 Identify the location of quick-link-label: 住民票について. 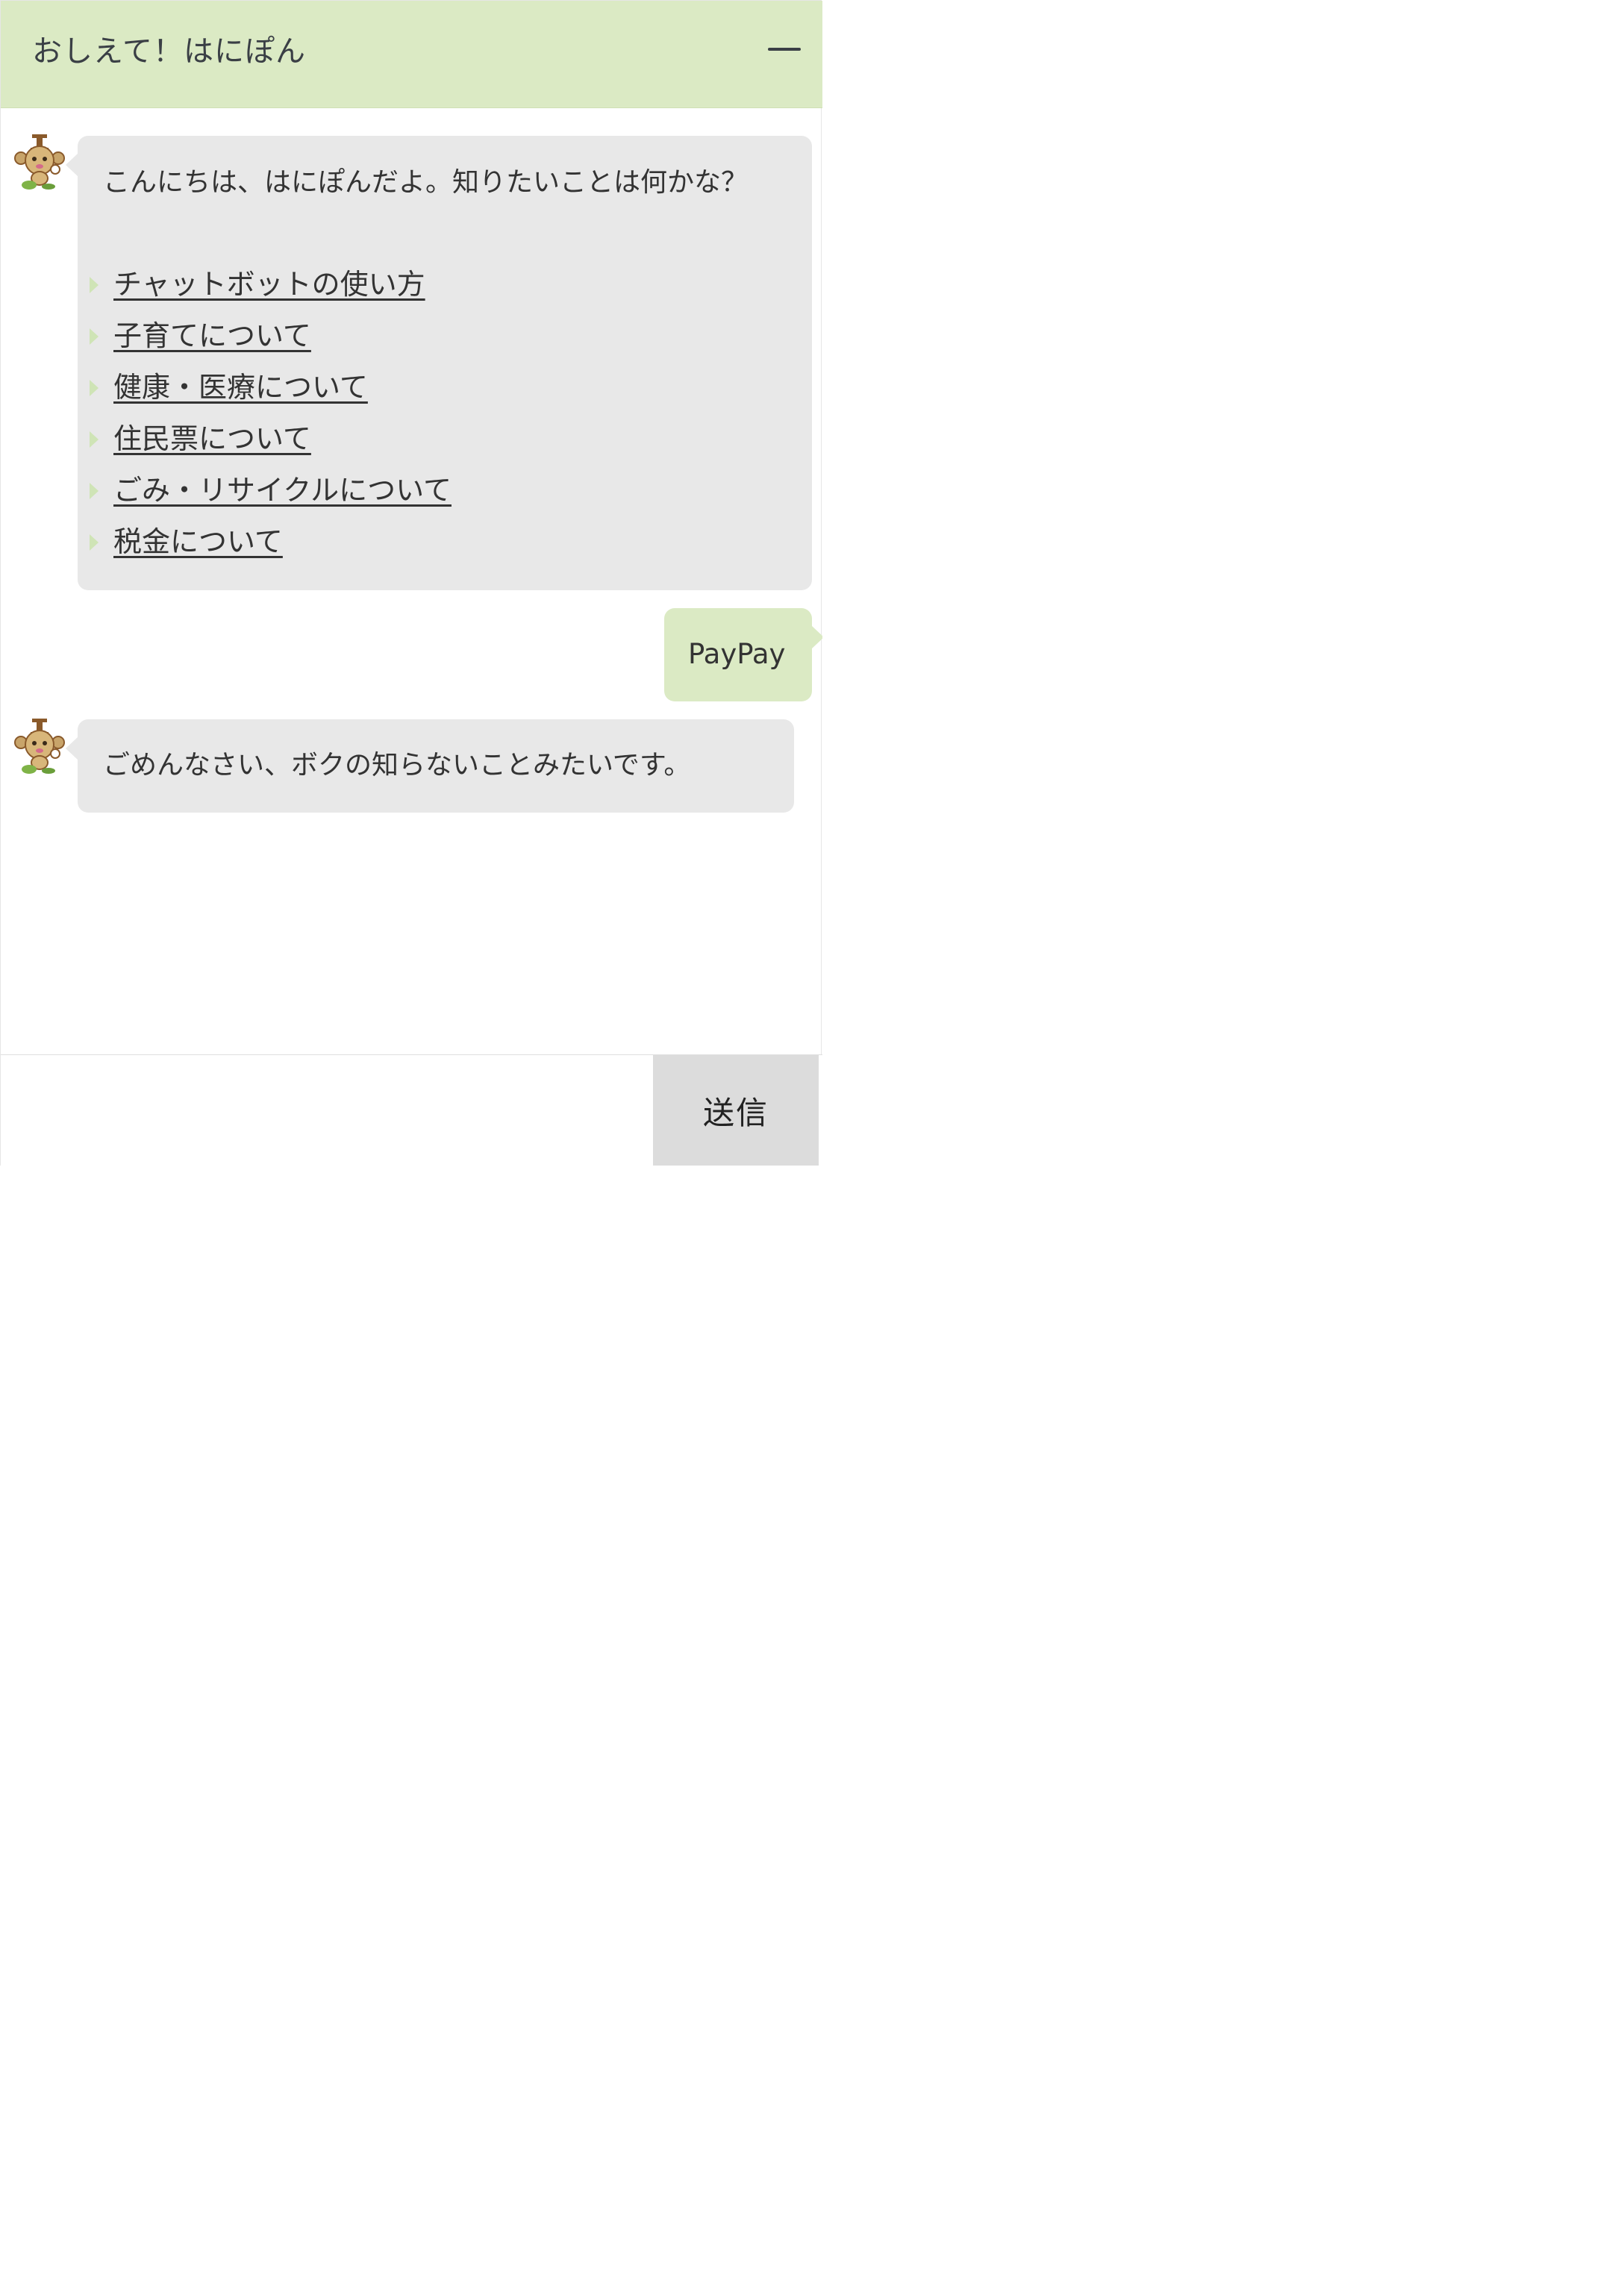
(212, 438).